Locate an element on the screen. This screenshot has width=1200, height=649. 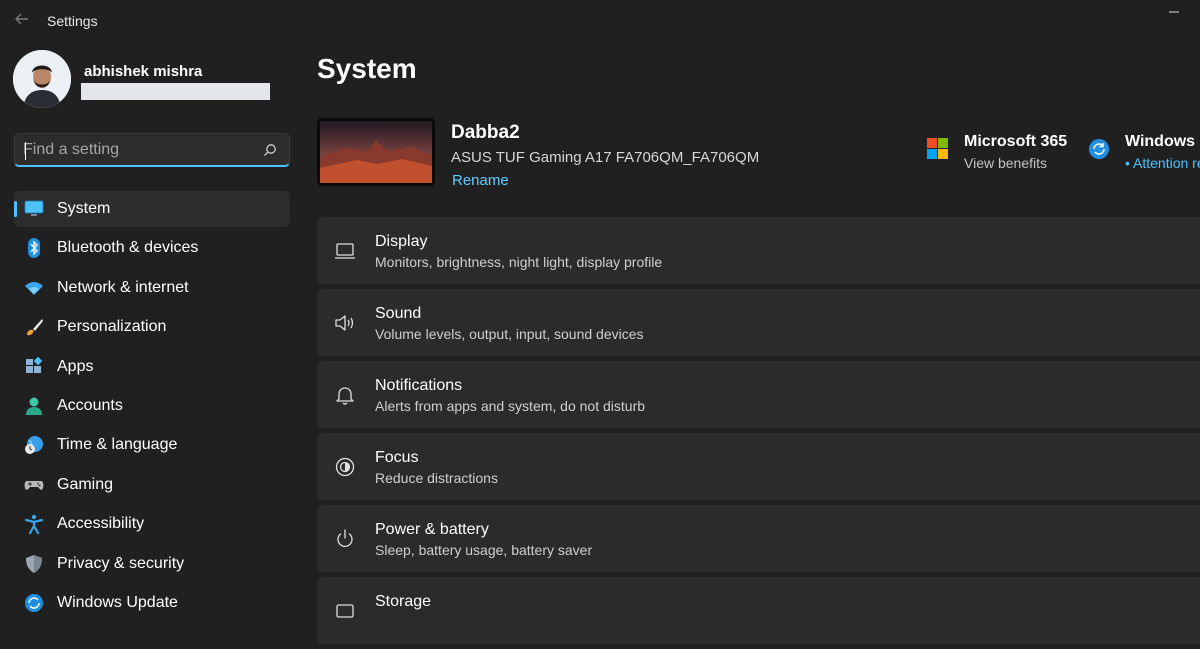
wifi-icon is located at coordinates (34, 288).